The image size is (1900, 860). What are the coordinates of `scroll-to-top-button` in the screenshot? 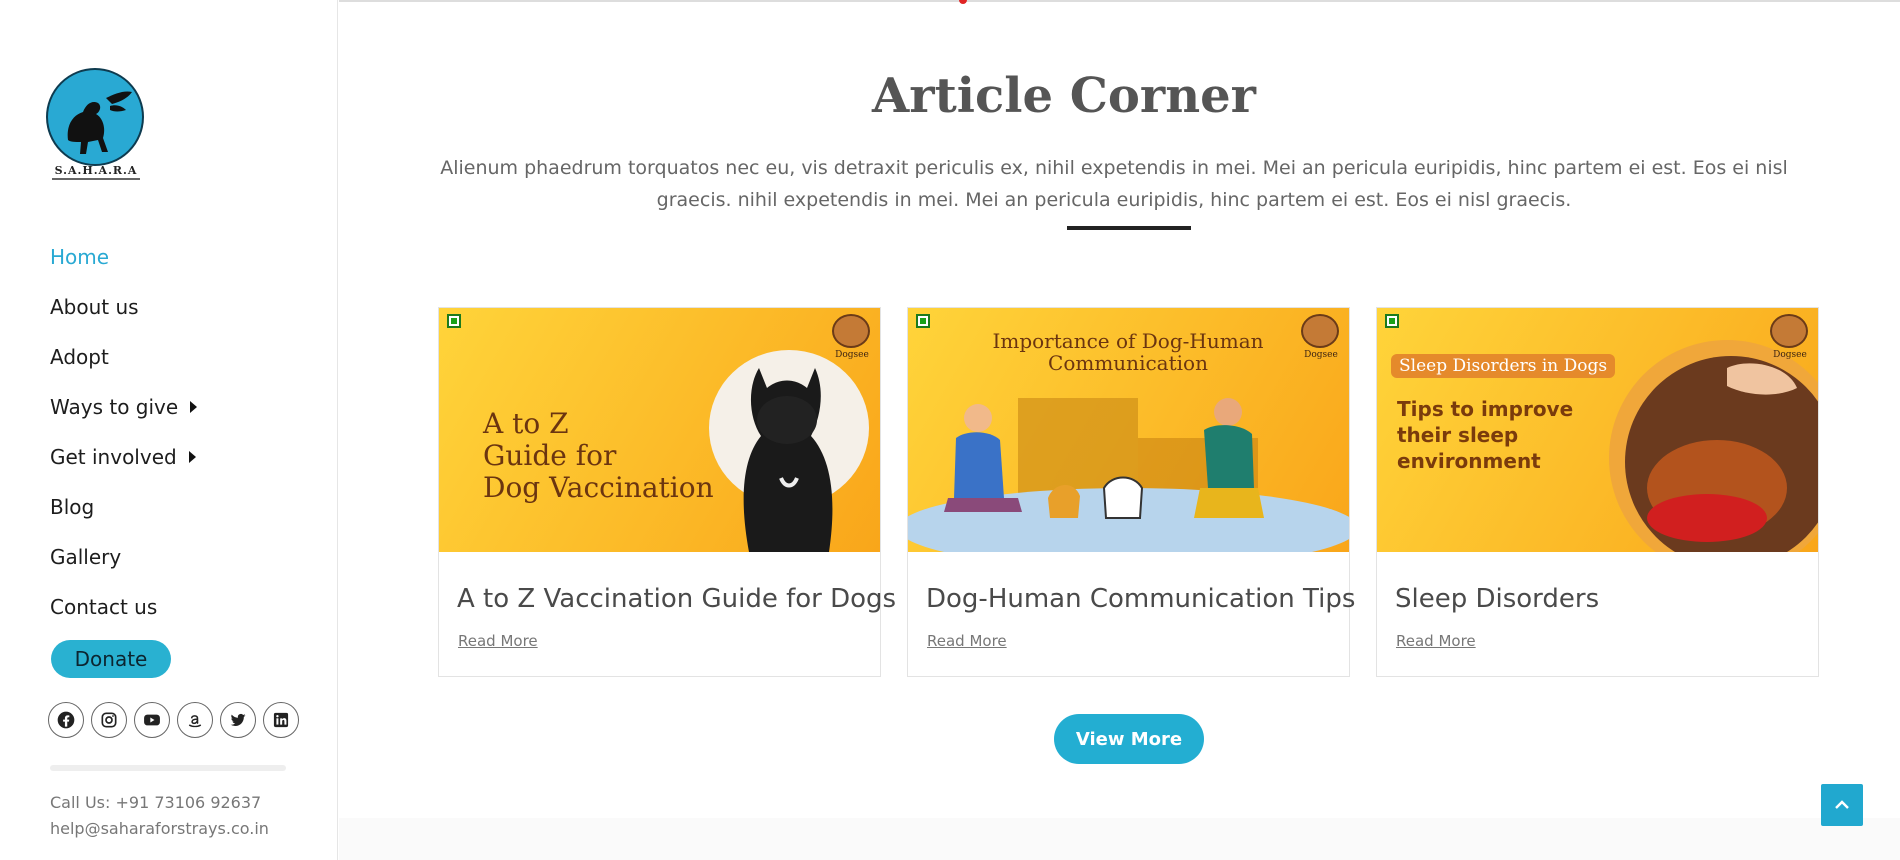 It's located at (1842, 805).